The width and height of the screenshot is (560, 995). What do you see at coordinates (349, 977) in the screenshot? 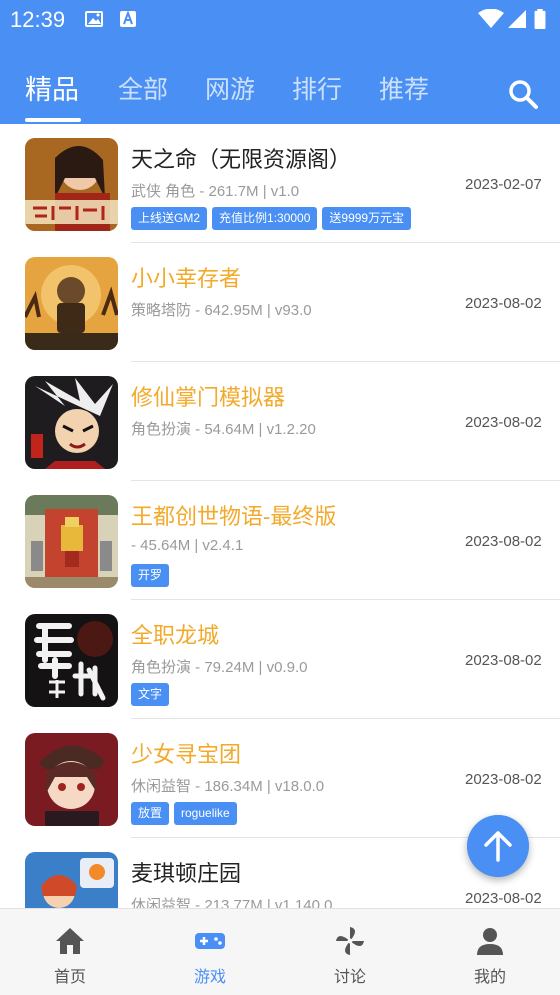
I see `nav-label: 讨论` at bounding box center [349, 977].